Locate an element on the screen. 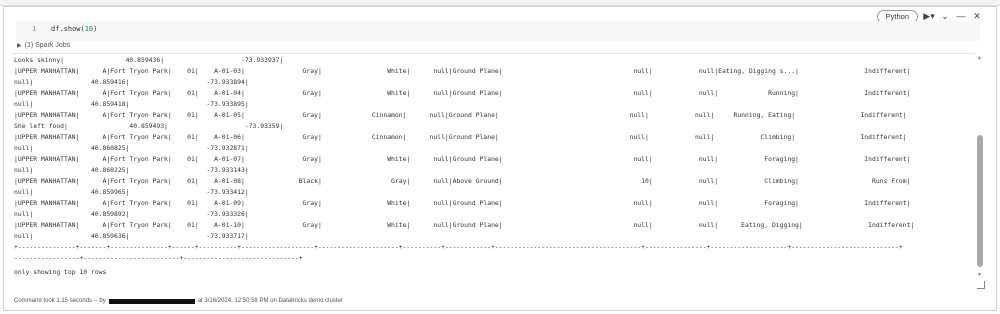  command-time: Command took 1.15 seconds -- by is located at coordinates (60, 301).